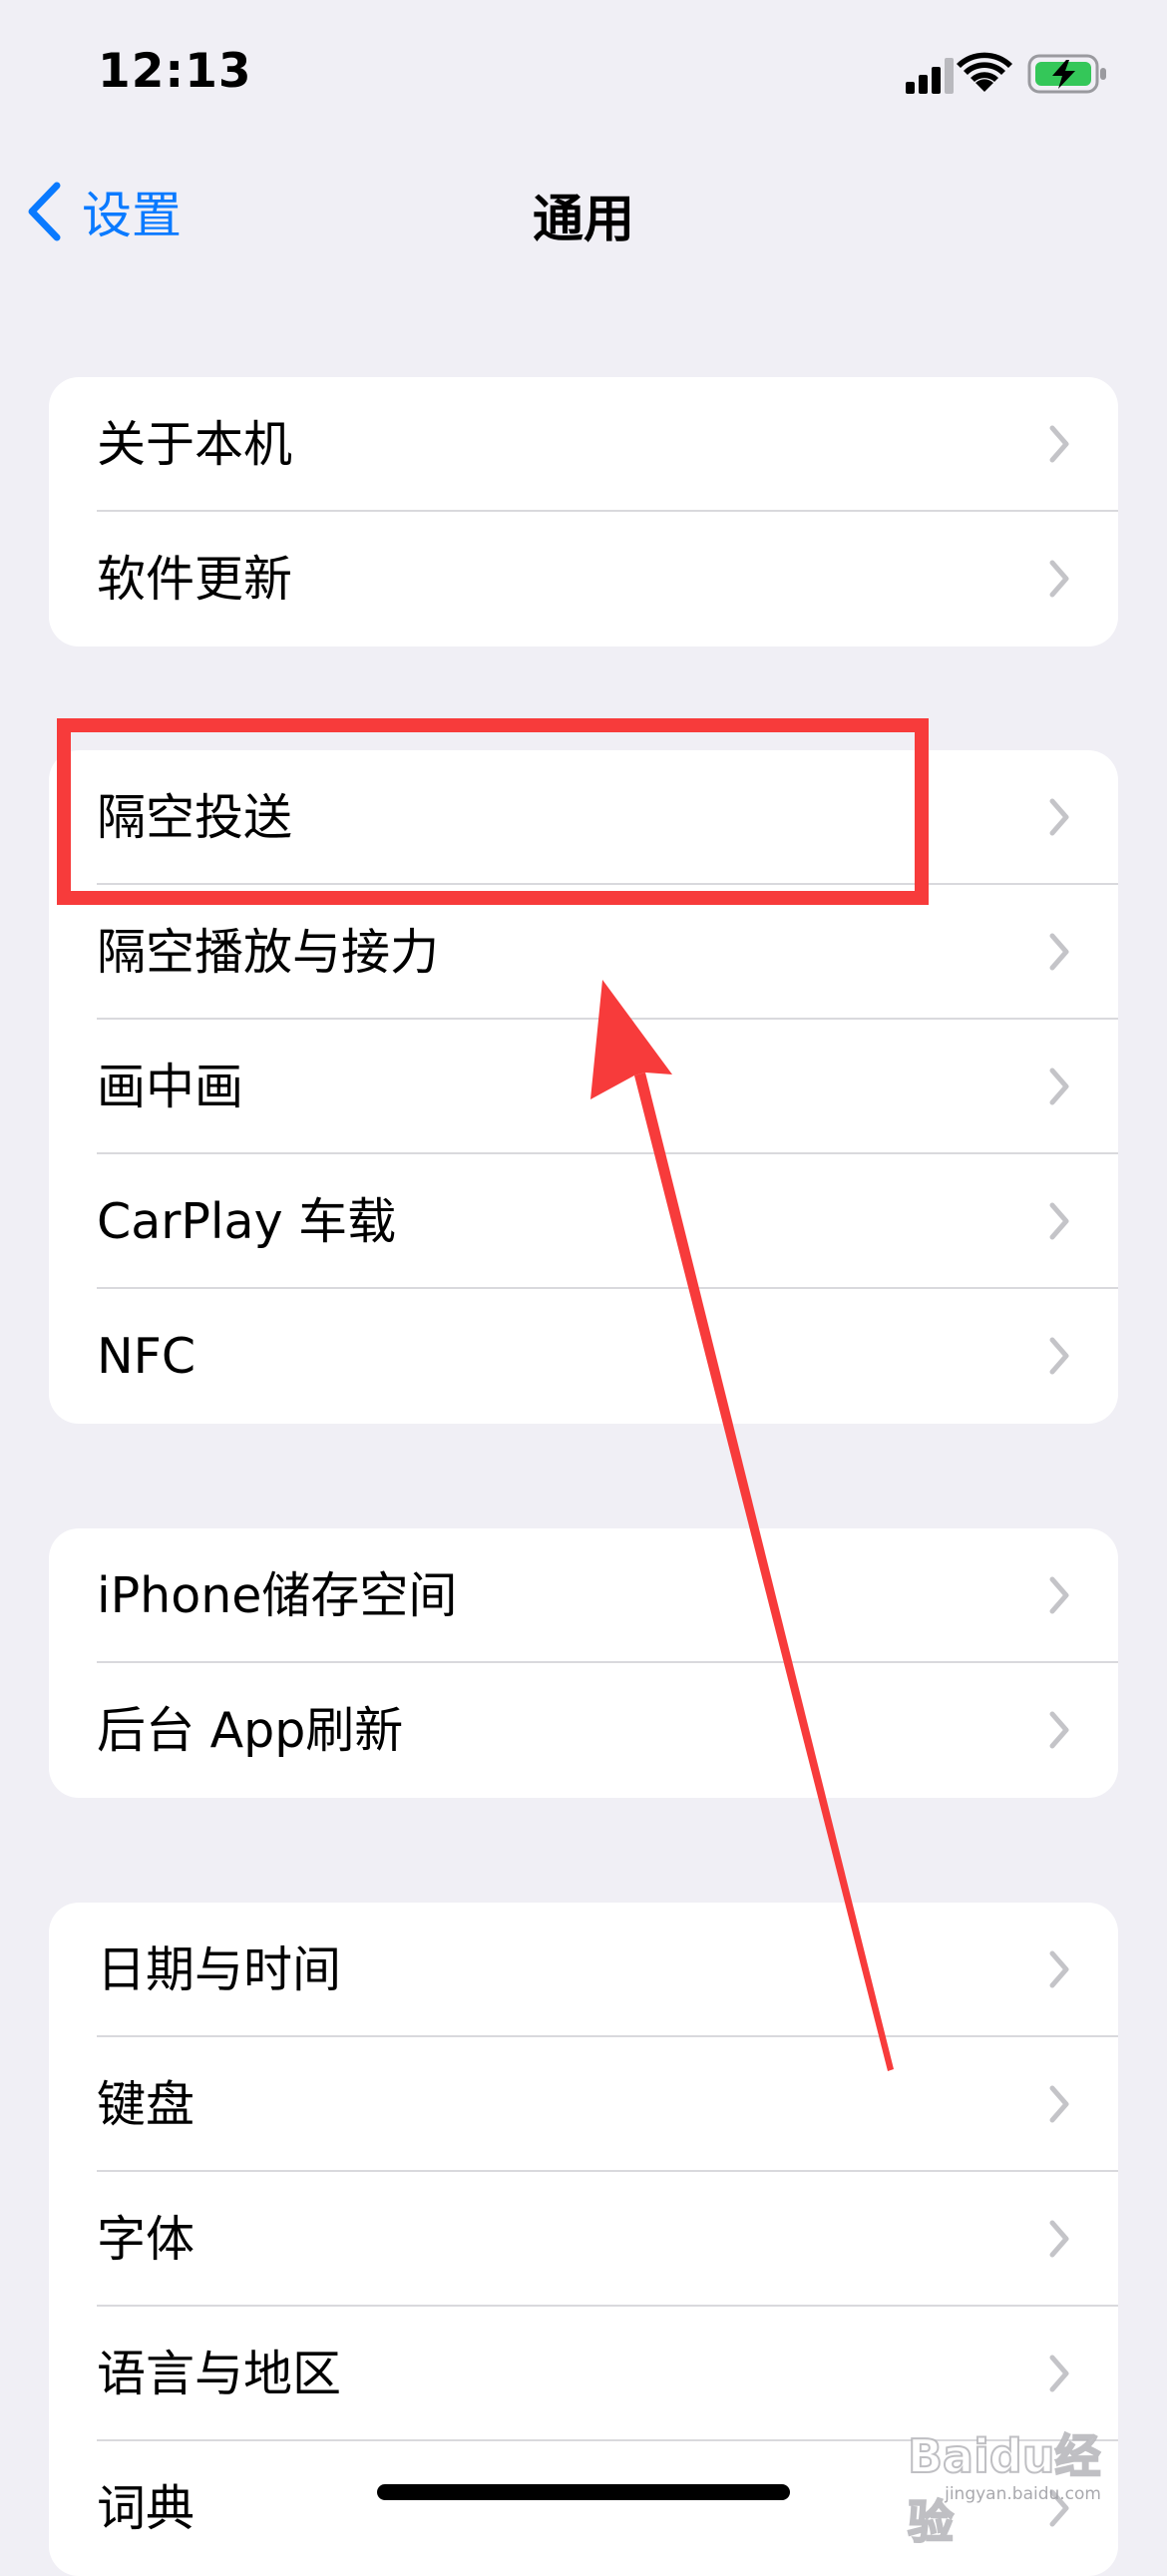  Describe the element at coordinates (583, 1356) in the screenshot. I see `row-nfc: NFC` at that location.